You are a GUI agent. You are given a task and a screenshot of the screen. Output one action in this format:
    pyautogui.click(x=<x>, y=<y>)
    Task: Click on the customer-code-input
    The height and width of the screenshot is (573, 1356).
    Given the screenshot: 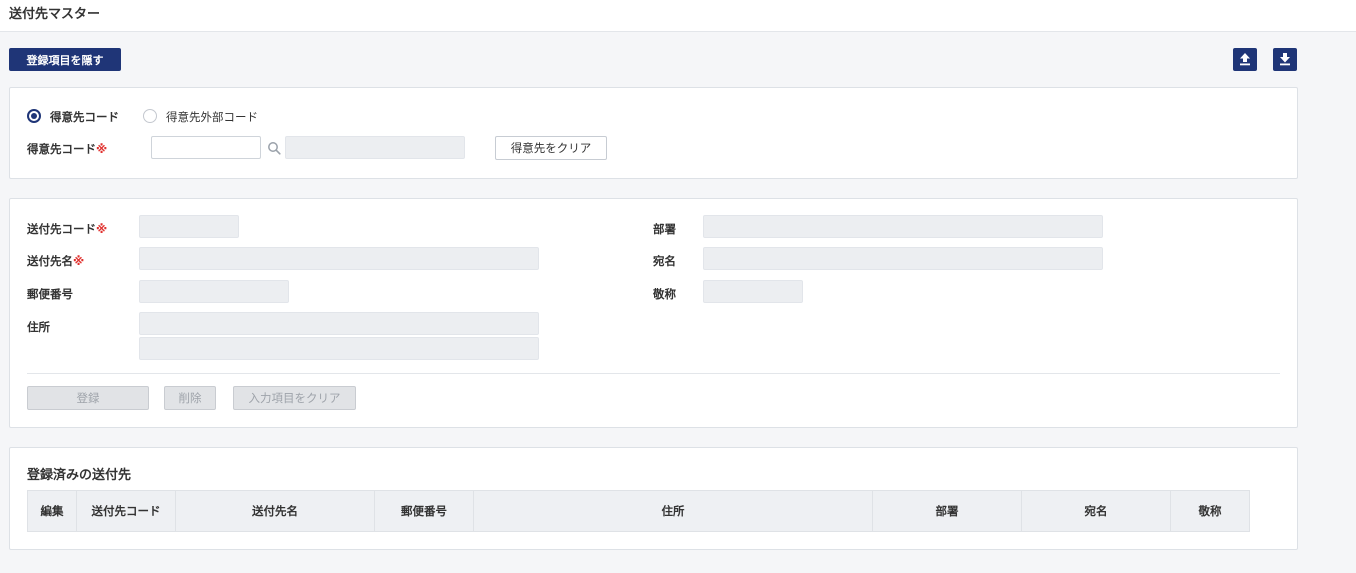 What is the action you would take?
    pyautogui.click(x=206, y=147)
    